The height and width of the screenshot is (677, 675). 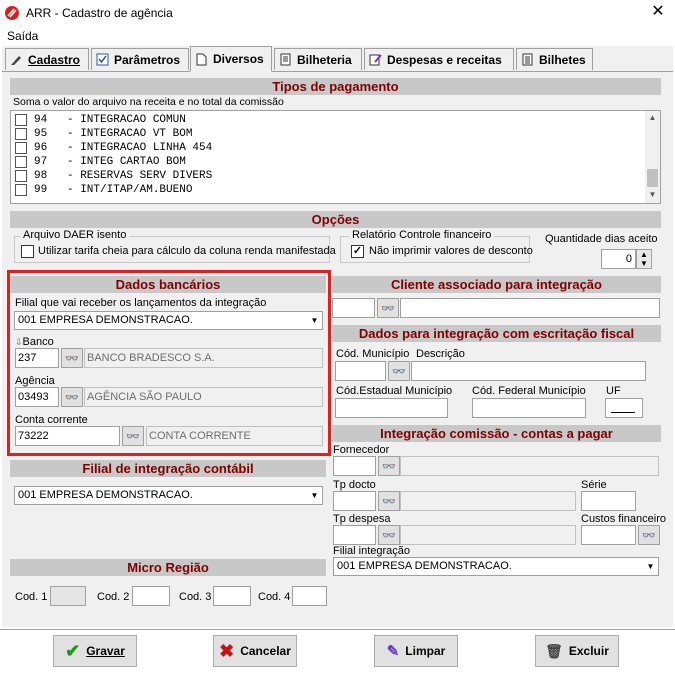 I want to click on quantidade-spinner-icon: ▲ ▼, so click(x=644, y=259).